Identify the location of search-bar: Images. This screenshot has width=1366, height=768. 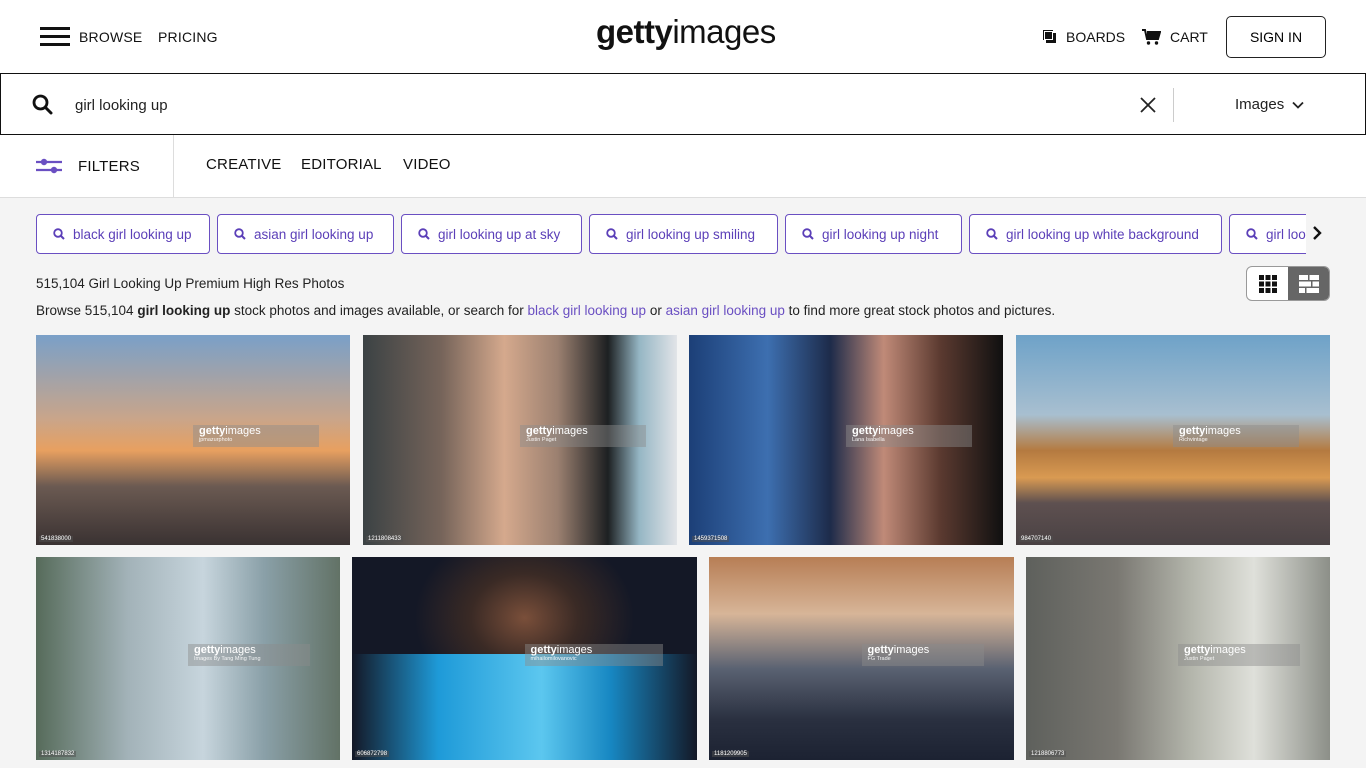
(683, 104).